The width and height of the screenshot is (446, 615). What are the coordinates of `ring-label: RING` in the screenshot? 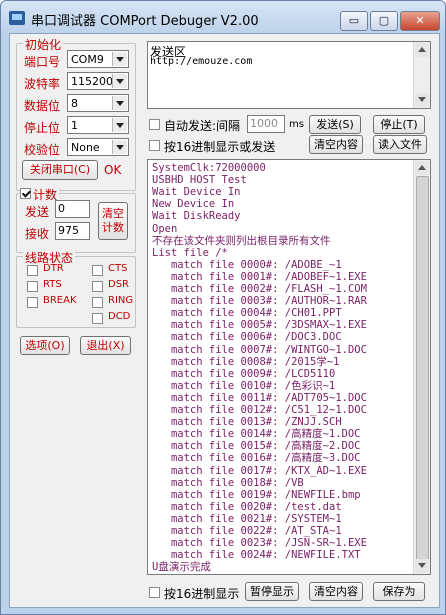 It's located at (121, 300).